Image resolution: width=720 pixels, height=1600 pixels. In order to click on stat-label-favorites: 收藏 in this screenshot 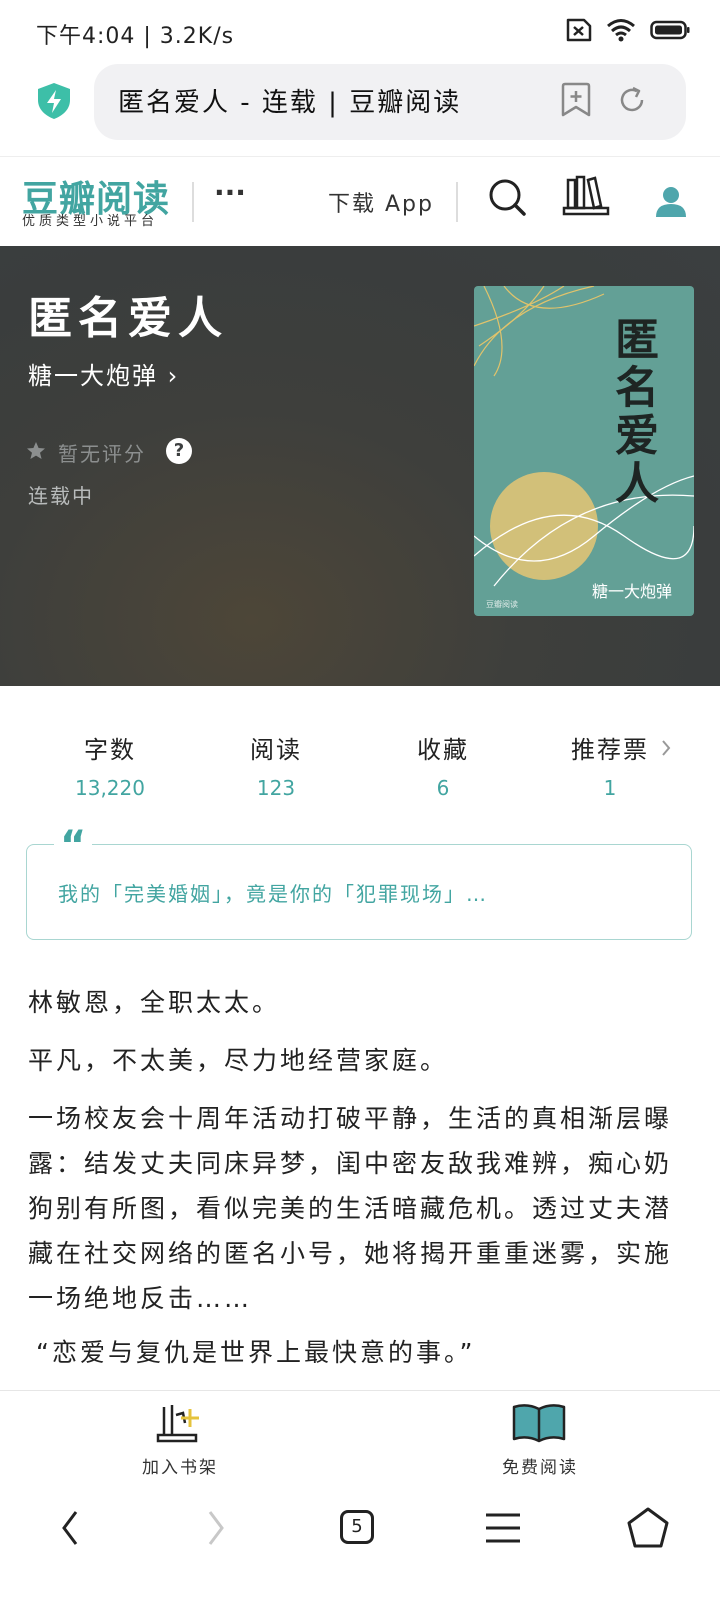, I will do `click(443, 750)`.